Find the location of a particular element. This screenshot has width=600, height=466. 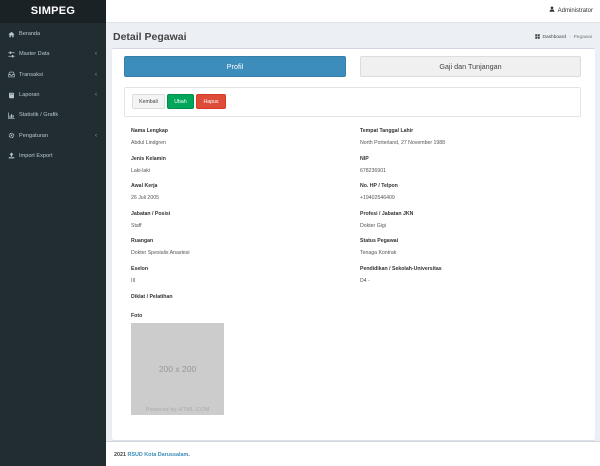

sidebar-item-label: Master Data is located at coordinates (34, 54).